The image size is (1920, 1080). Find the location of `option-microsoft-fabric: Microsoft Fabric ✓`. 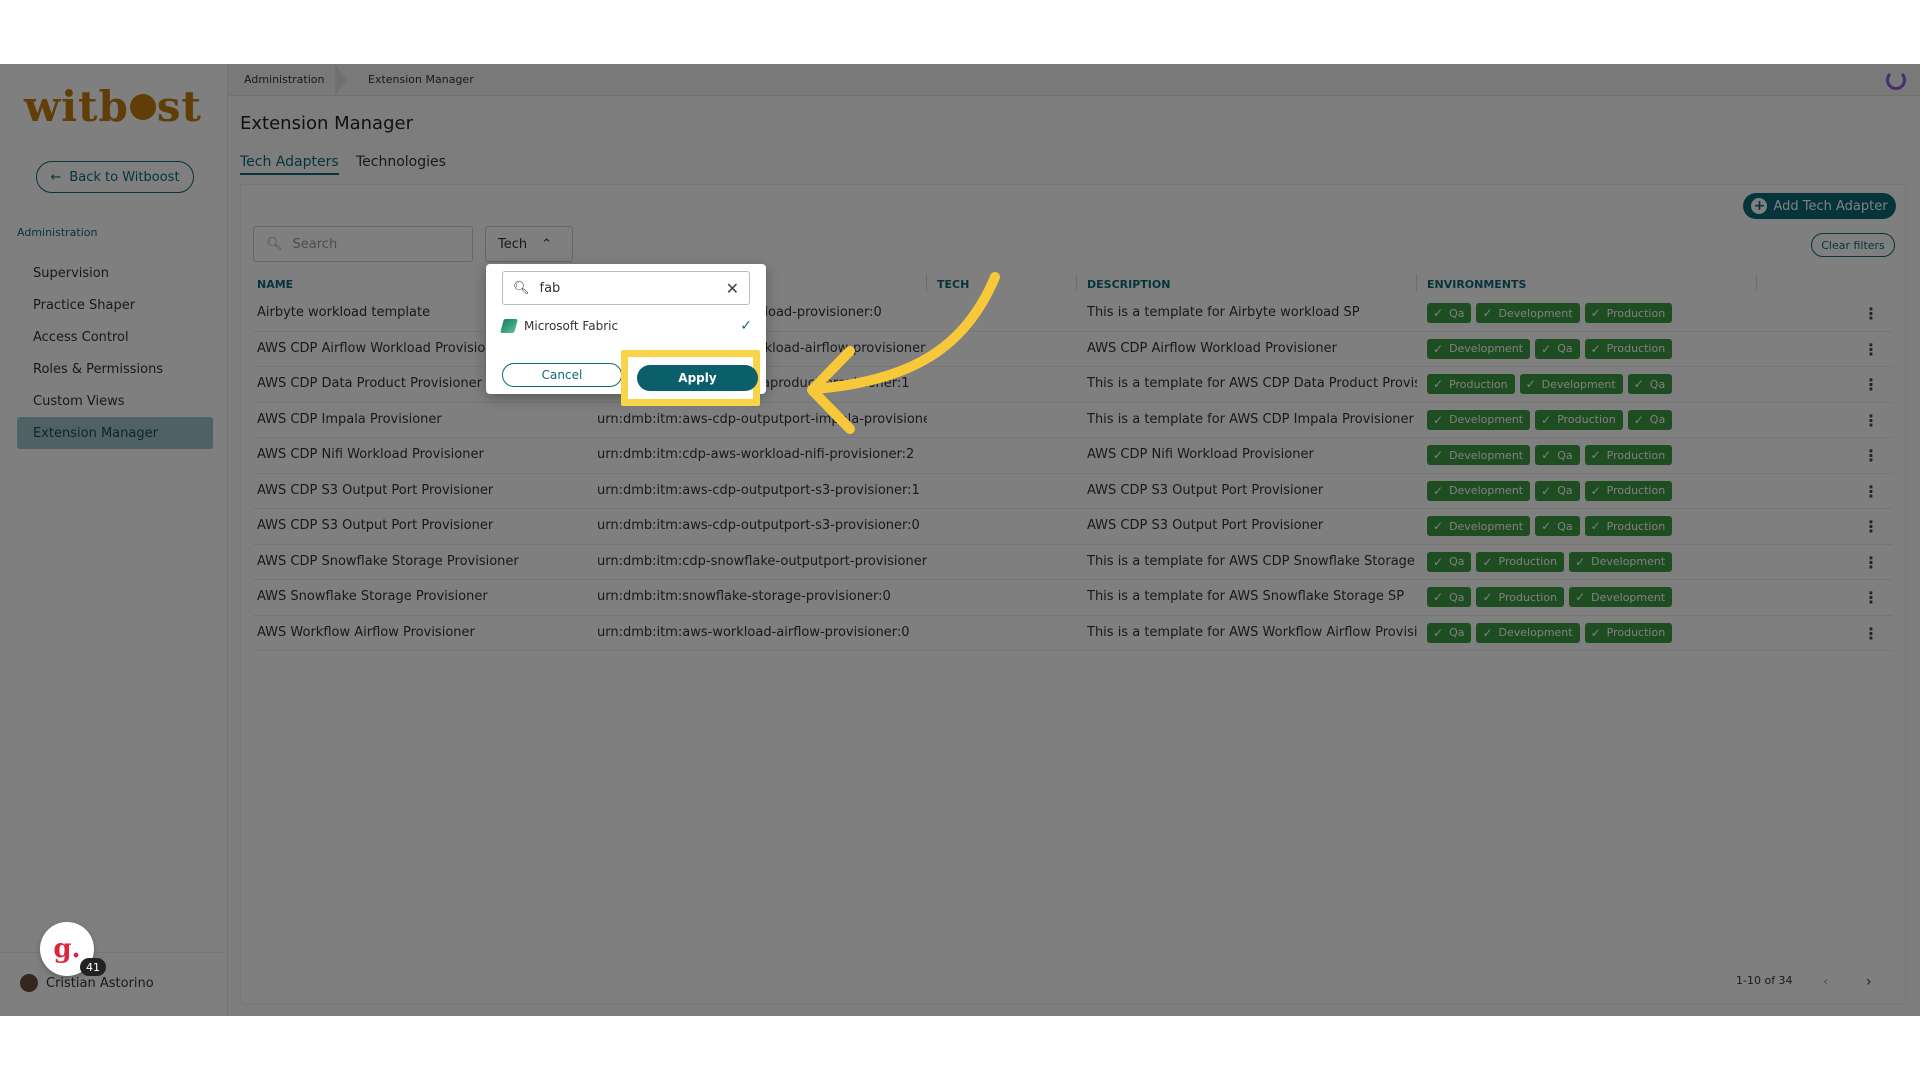

option-microsoft-fabric: Microsoft Fabric ✓ is located at coordinates (626, 326).